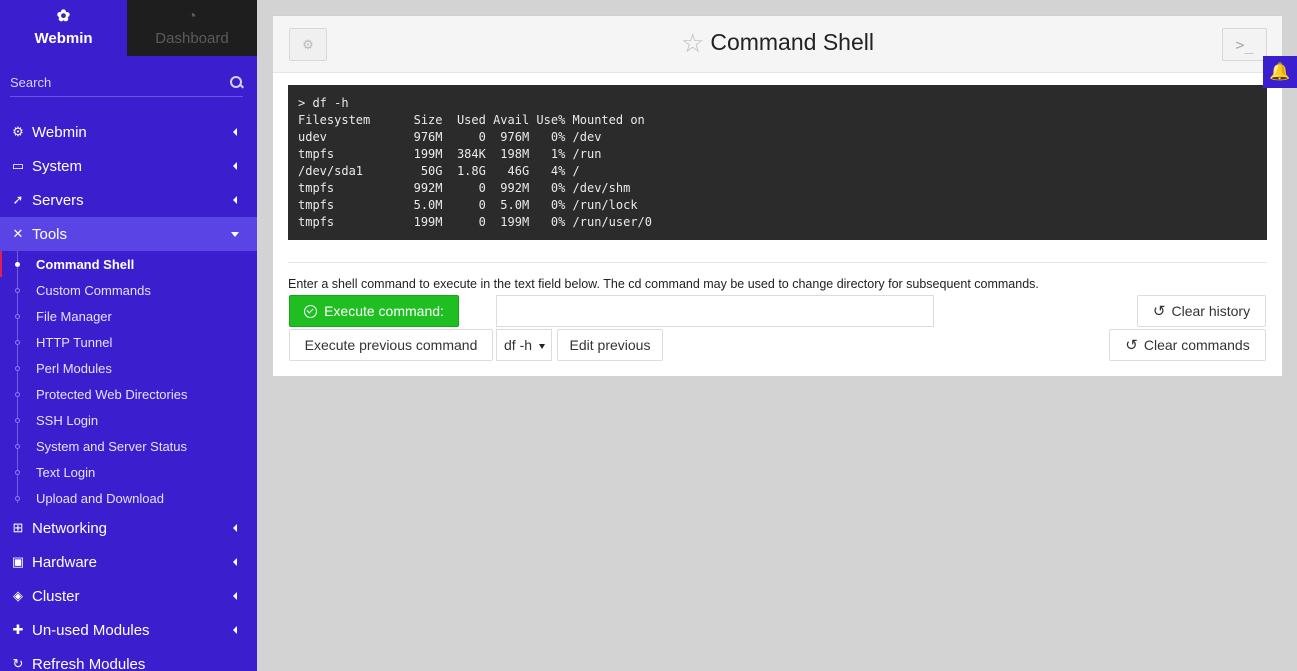 The height and width of the screenshot is (671, 1297). Describe the element at coordinates (63, 16) in the screenshot. I see `webmin-logo-icon: ✿` at that location.